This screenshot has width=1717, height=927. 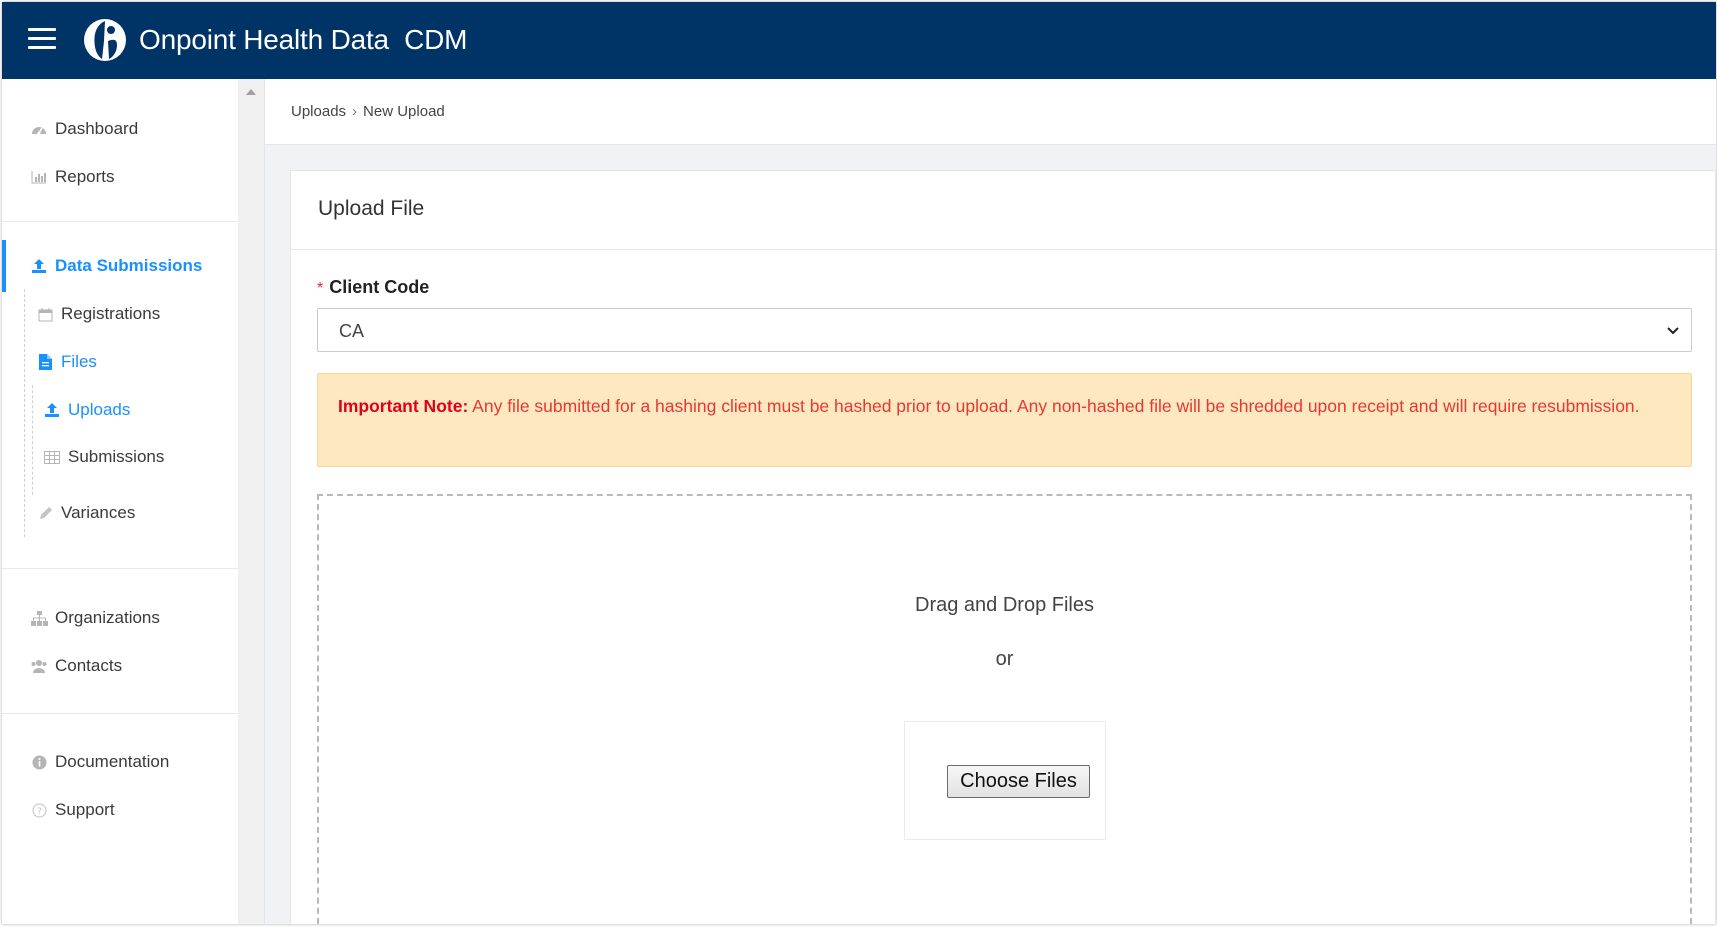 I want to click on sidebar-item-label: Submissions, so click(x=116, y=456).